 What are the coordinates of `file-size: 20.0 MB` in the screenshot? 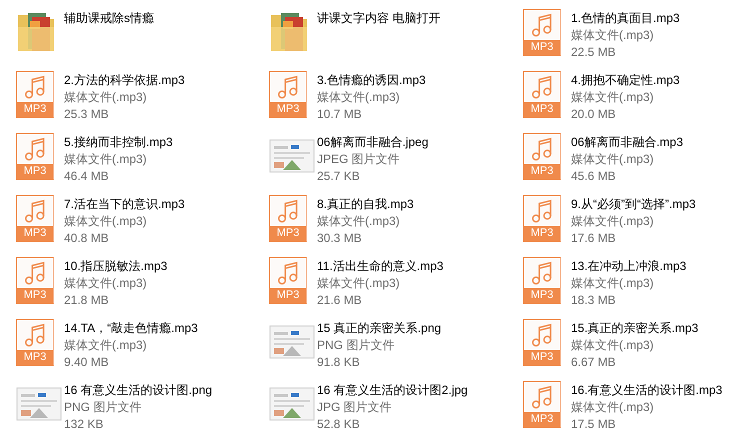 It's located at (594, 114).